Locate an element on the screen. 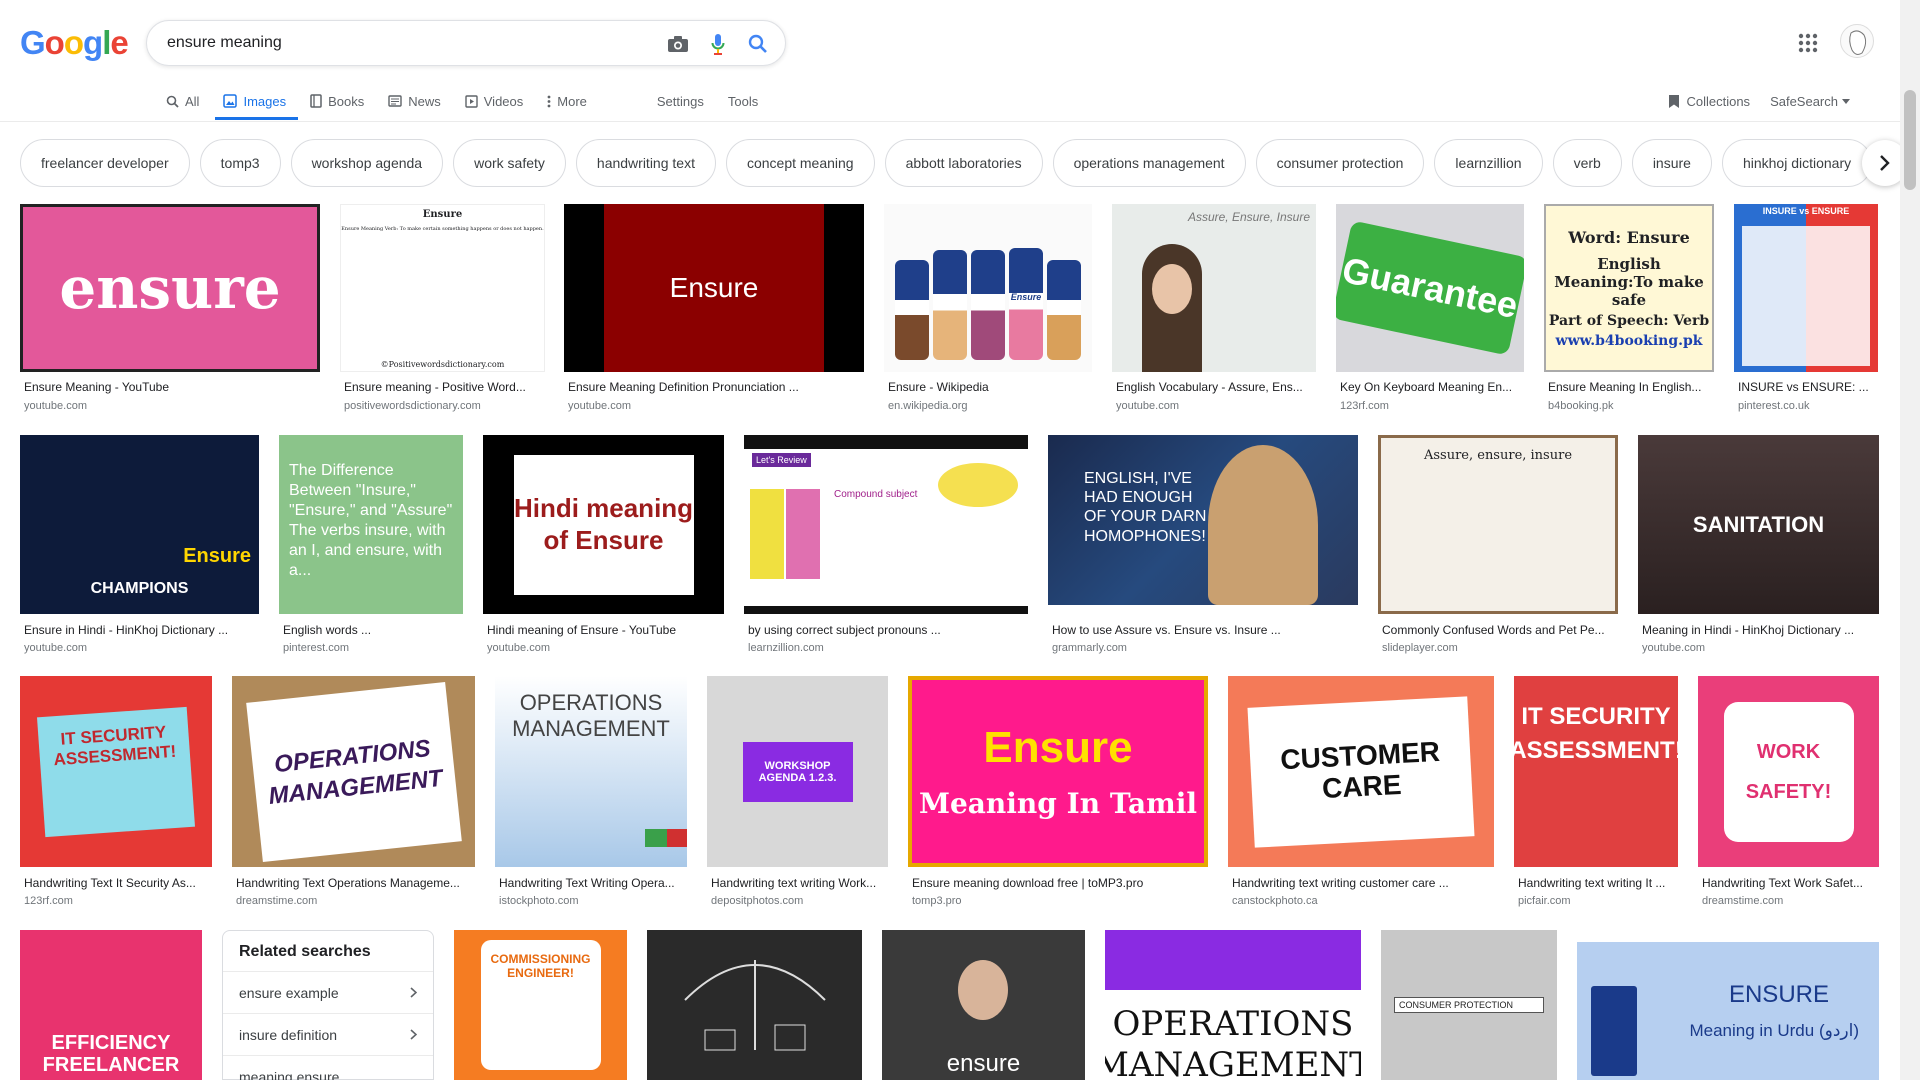 This screenshot has width=1920, height=1080. image-result: COMMISSIONING ENGINEER! is located at coordinates (540, 1005).